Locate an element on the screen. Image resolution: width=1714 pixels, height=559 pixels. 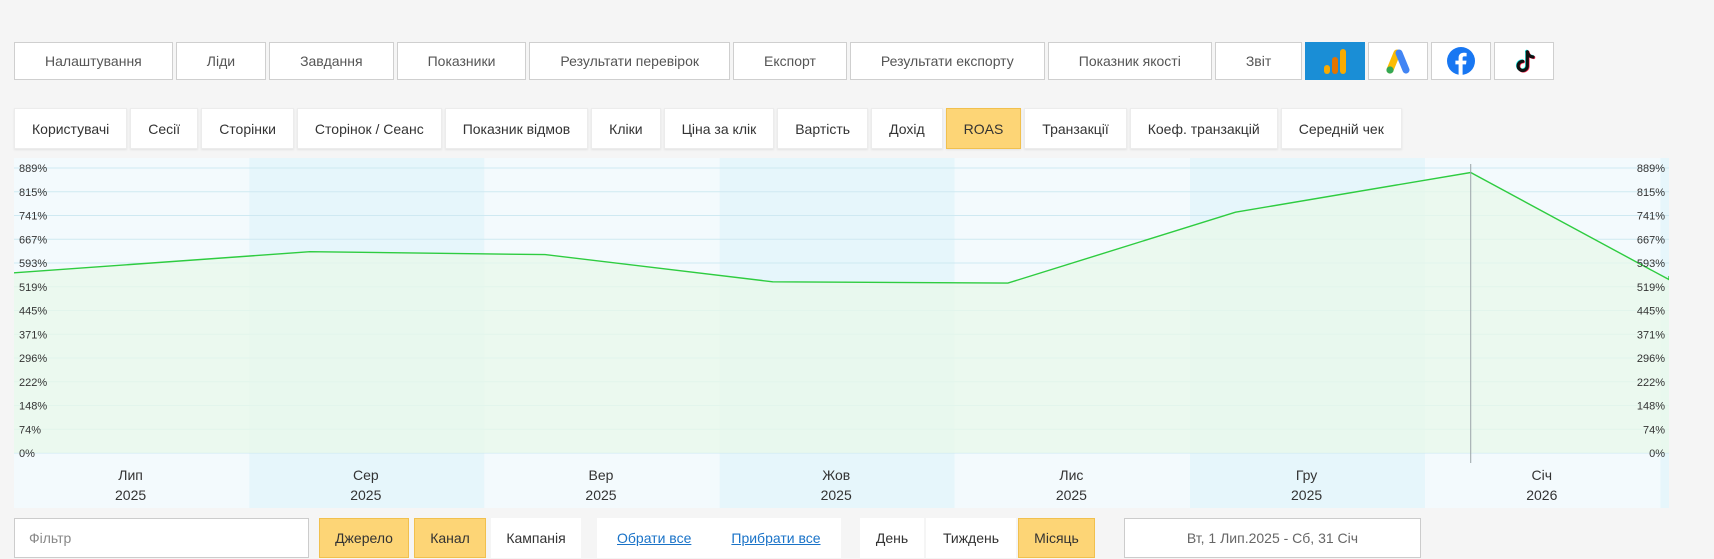
tiktok-icon is located at coordinates (1526, 61).